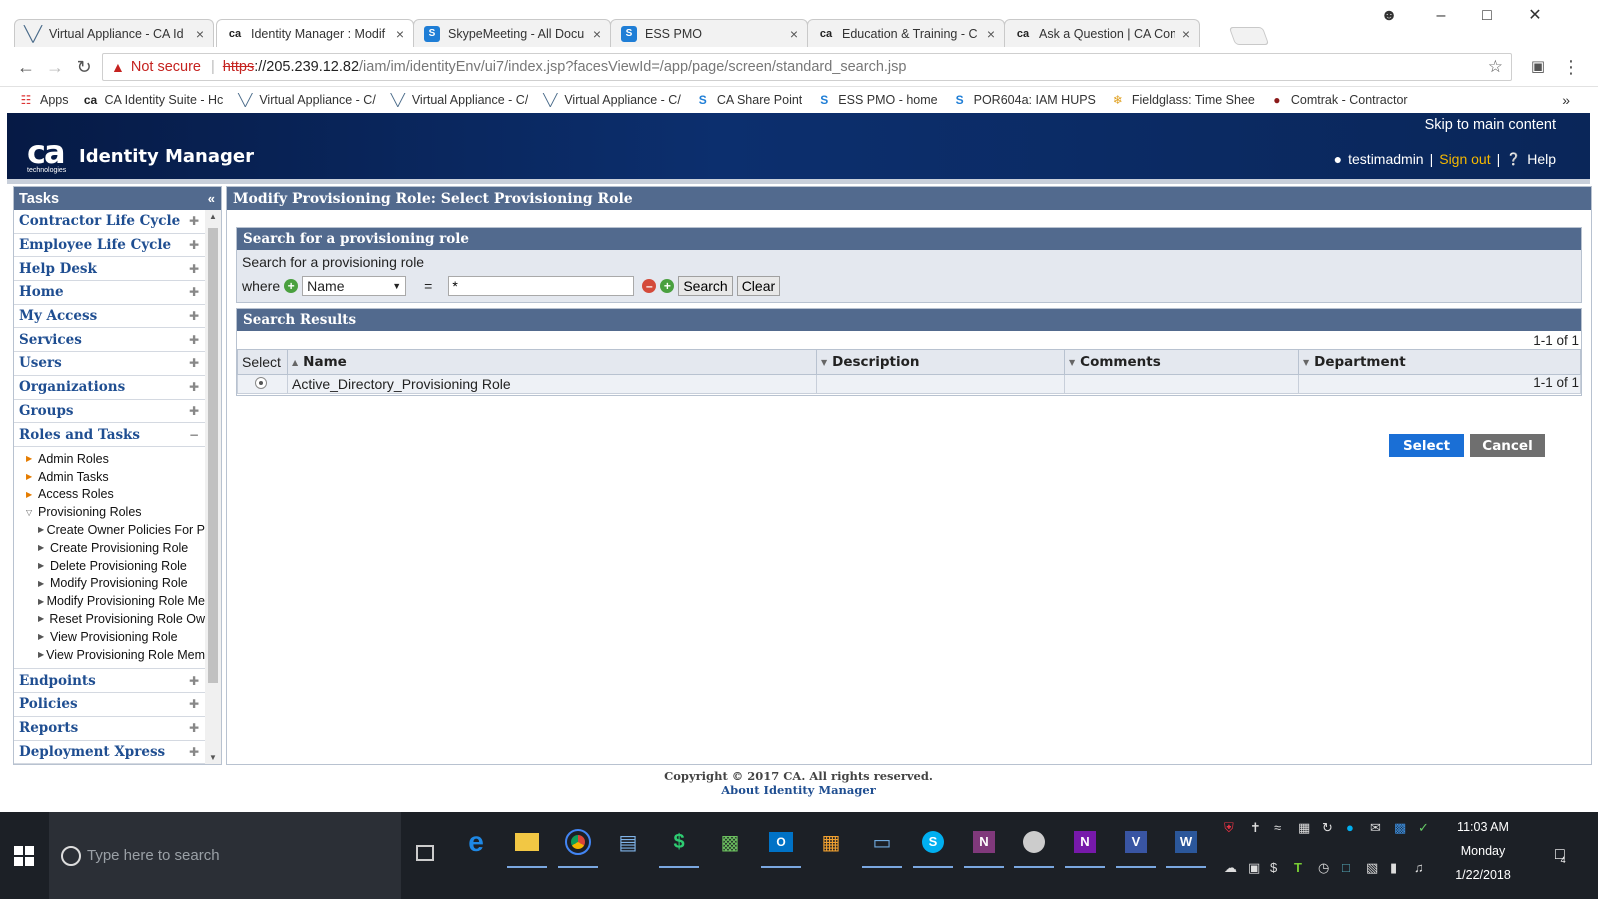 This screenshot has height=899, width=1598. What do you see at coordinates (906, 33) in the screenshot?
I see `browser-tab: ca Education & Training - C ×` at bounding box center [906, 33].